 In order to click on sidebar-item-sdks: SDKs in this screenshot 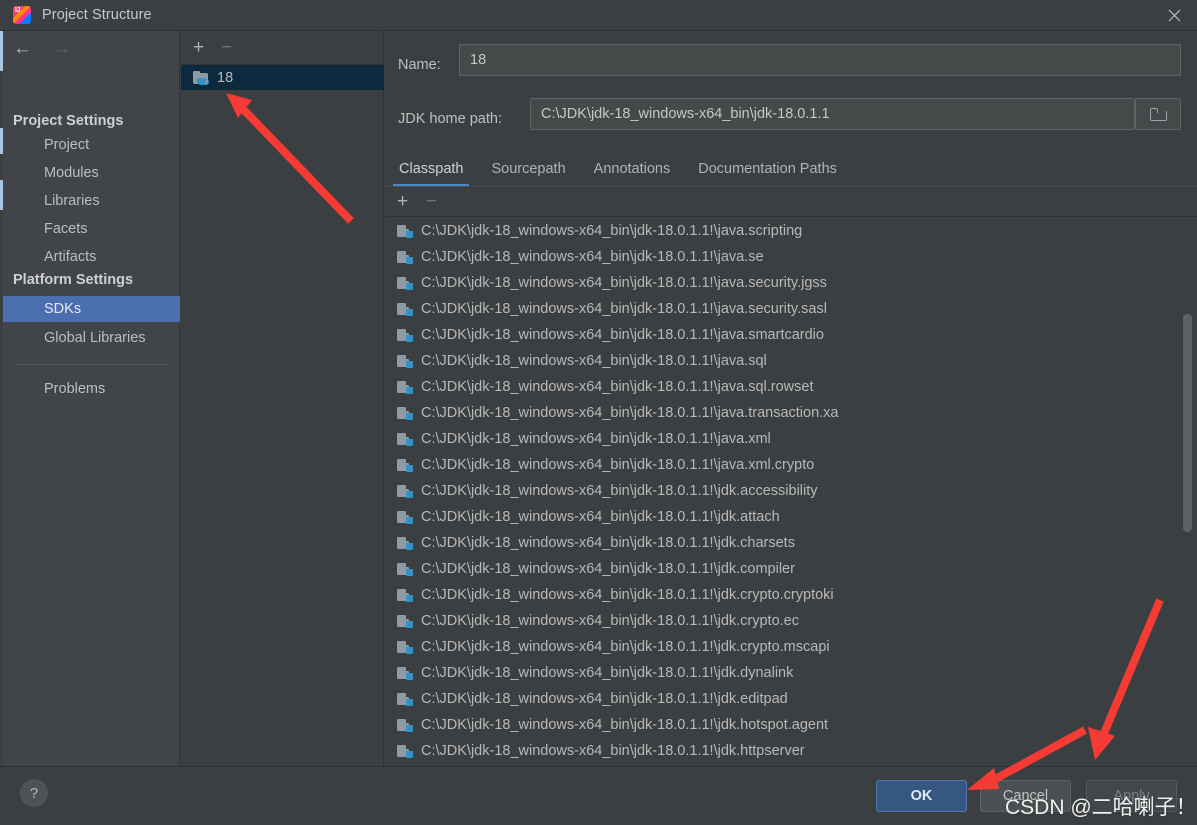, I will do `click(91, 309)`.